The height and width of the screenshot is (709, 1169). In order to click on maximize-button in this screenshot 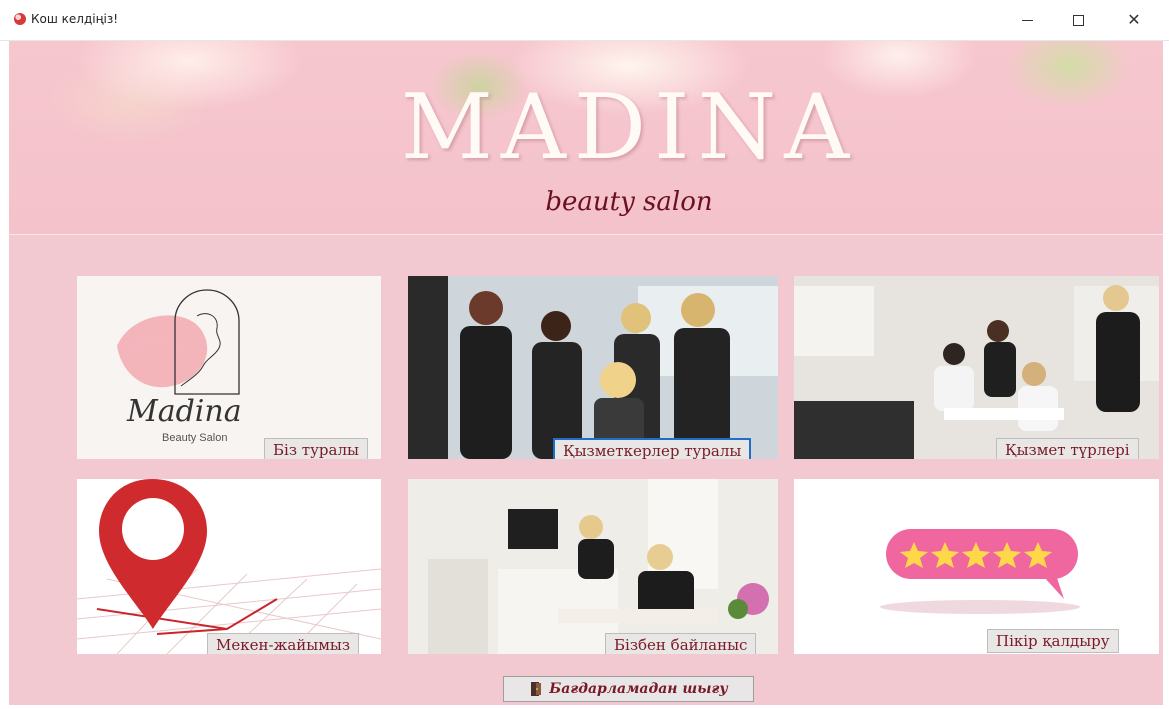, I will do `click(1078, 20)`.